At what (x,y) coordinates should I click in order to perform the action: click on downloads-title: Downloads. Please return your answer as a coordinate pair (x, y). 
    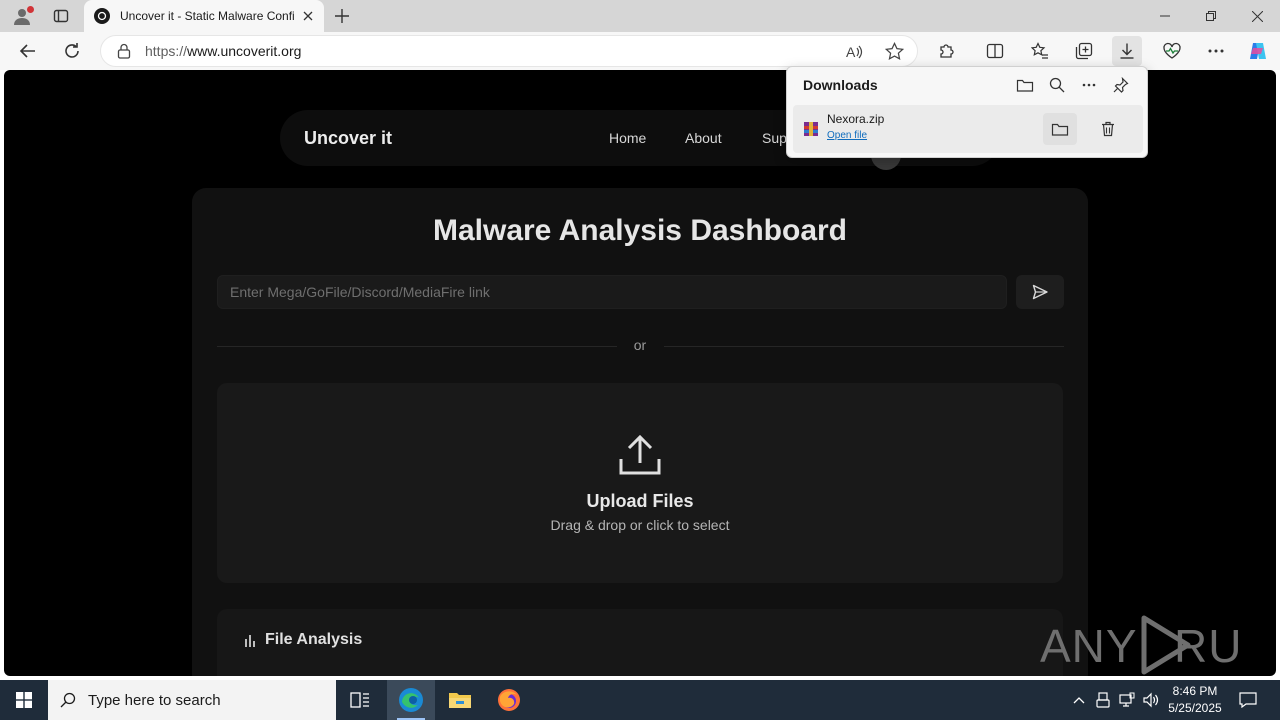
    Looking at the image, I should click on (840, 85).